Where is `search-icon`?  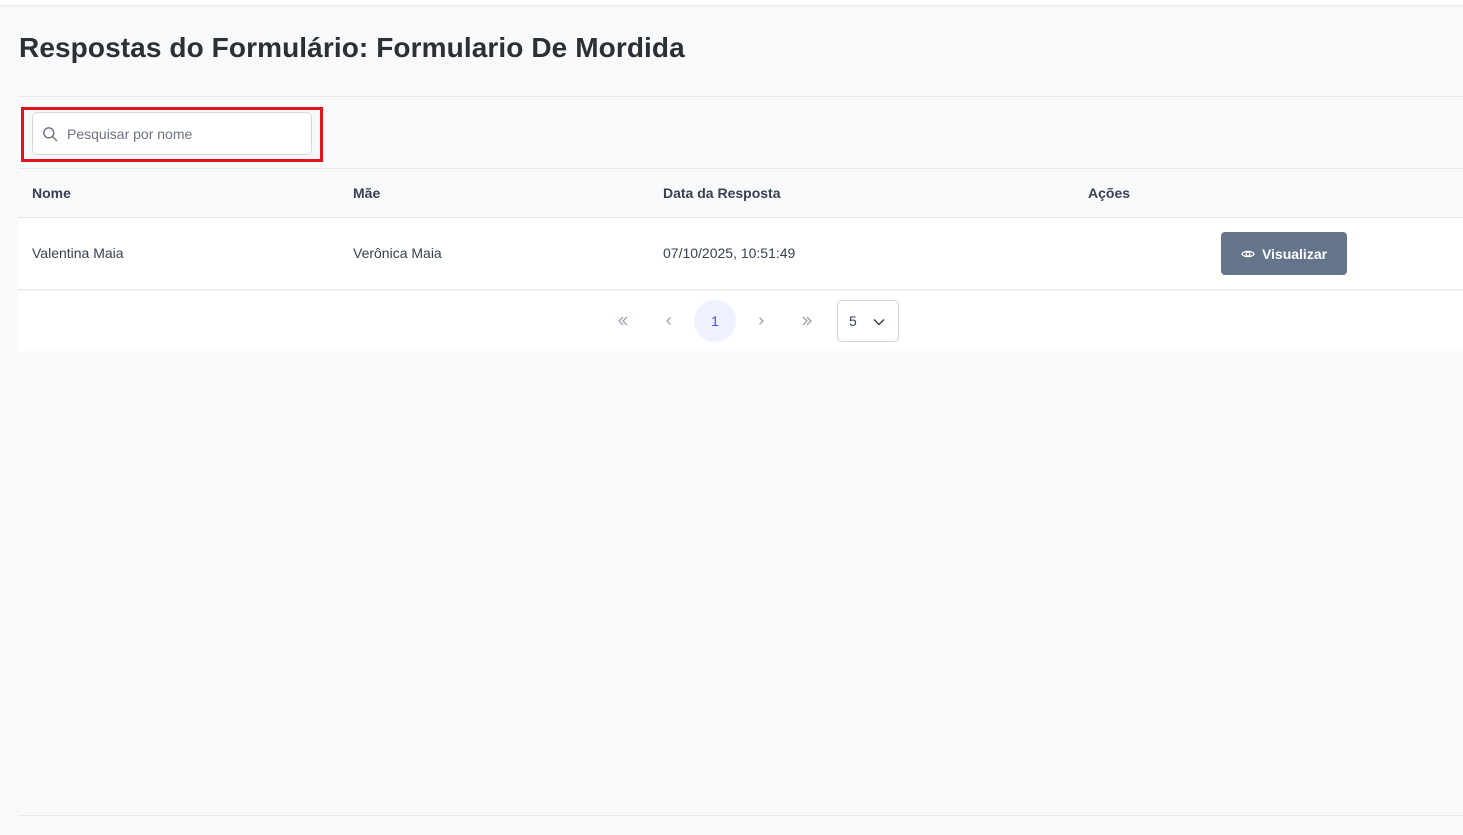 search-icon is located at coordinates (50, 134).